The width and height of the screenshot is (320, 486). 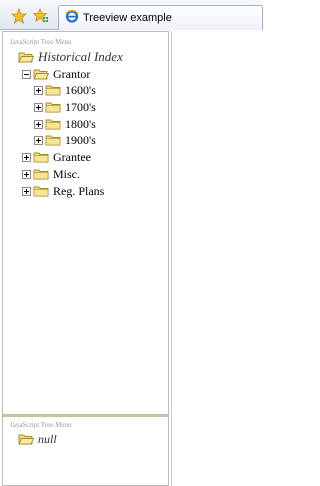 I want to click on tree-item-label: Grantor, so click(x=72, y=73).